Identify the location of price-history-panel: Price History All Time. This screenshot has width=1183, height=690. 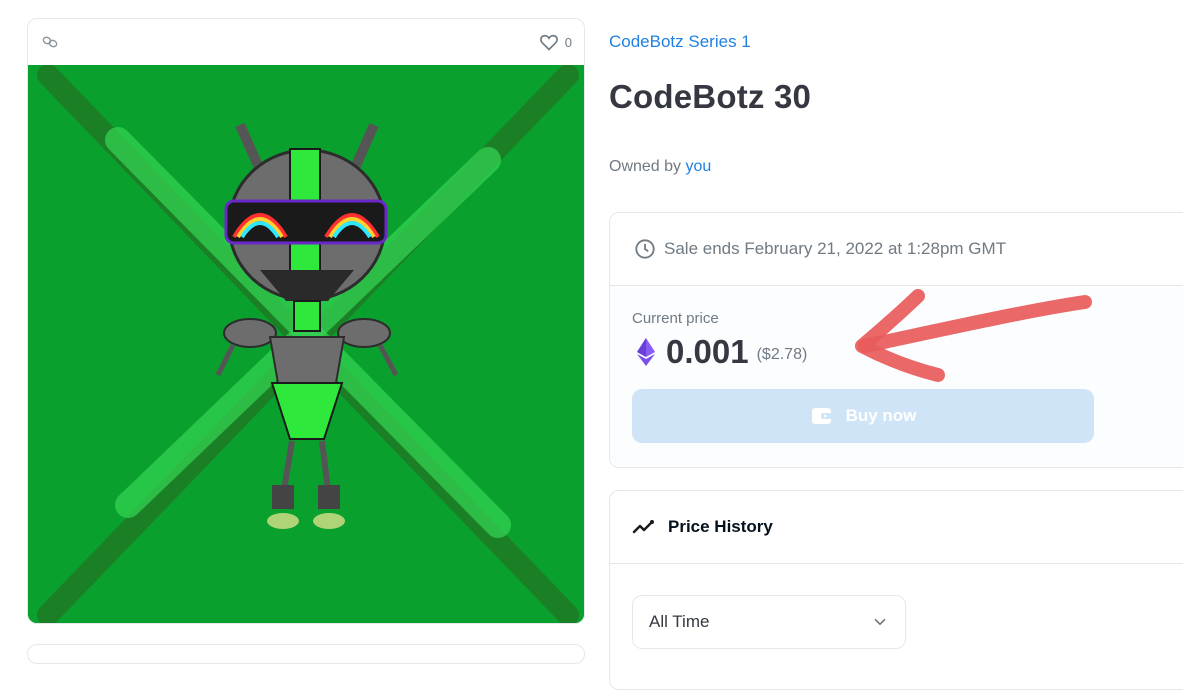
(896, 590).